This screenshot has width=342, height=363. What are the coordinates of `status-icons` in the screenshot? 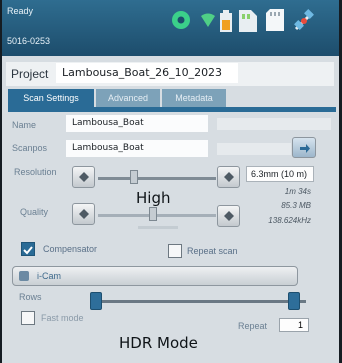 It's located at (254, 22).